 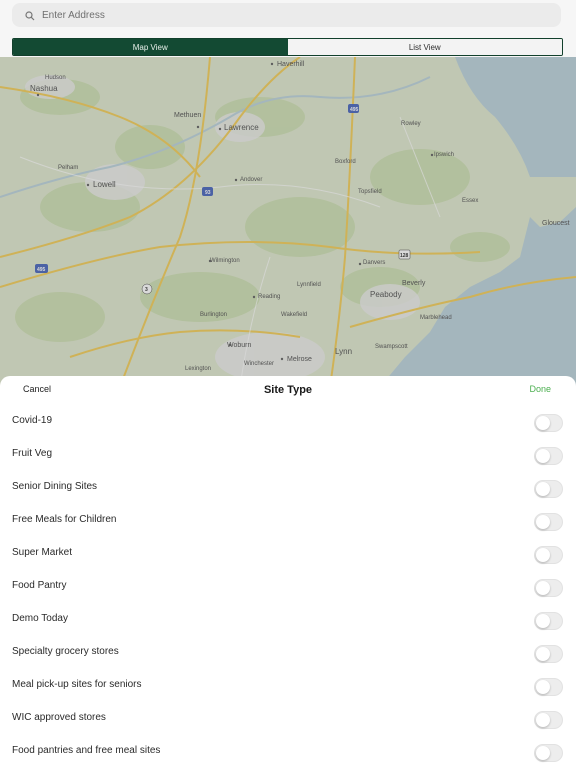 I want to click on search-icon, so click(x=30, y=15).